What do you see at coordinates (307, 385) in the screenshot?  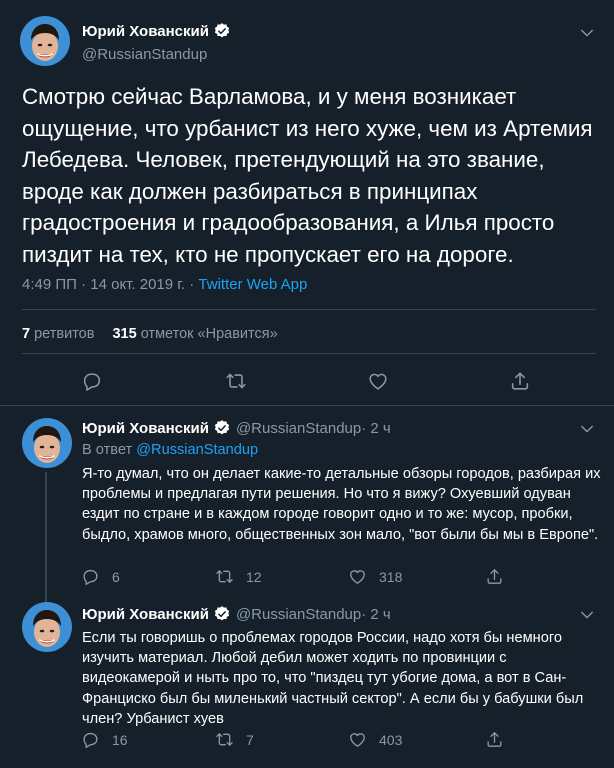 I see `tweet-actions` at bounding box center [307, 385].